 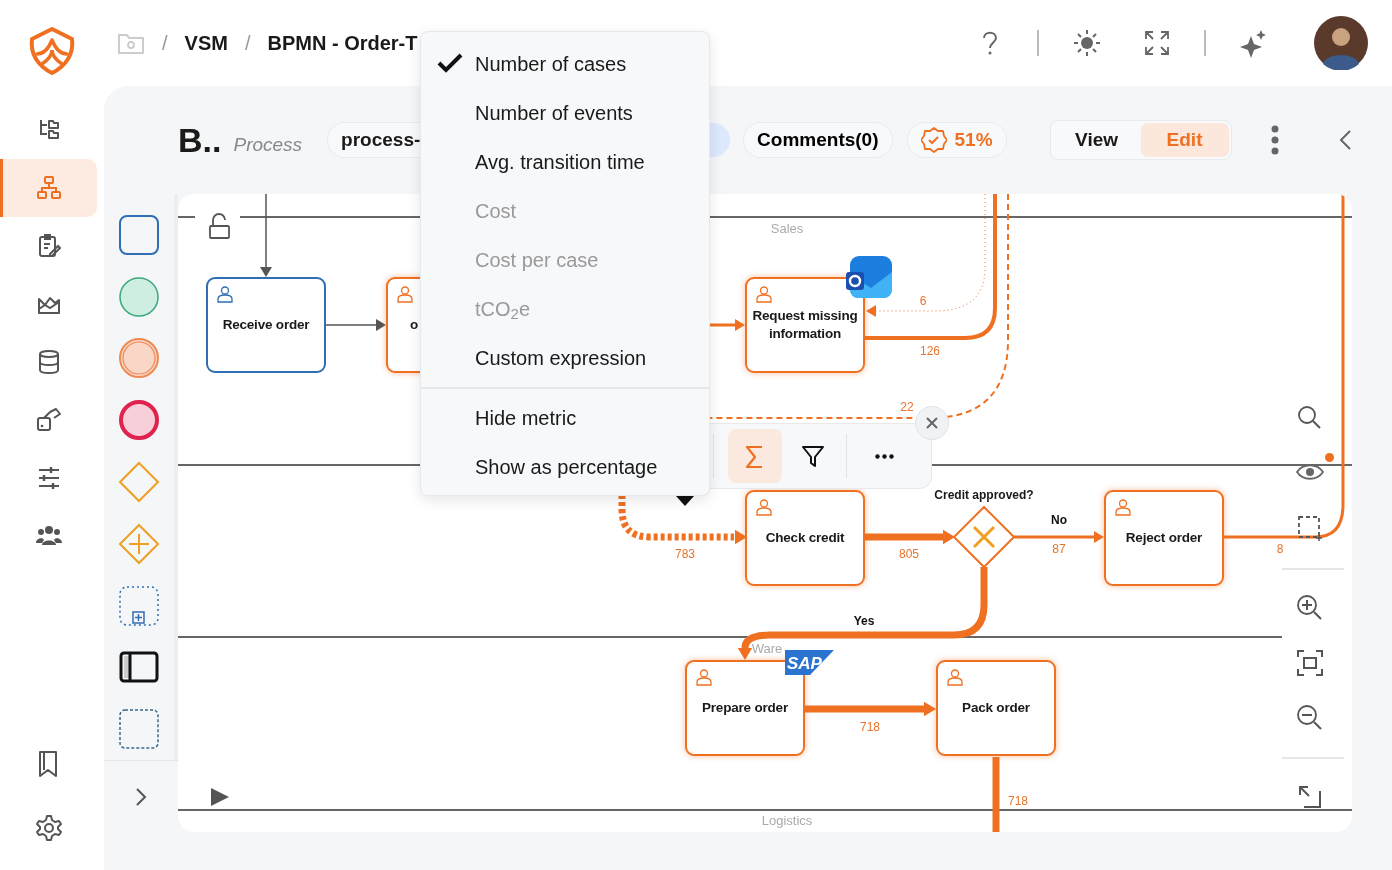 I want to click on flow-count: 87, so click(x=1059, y=549).